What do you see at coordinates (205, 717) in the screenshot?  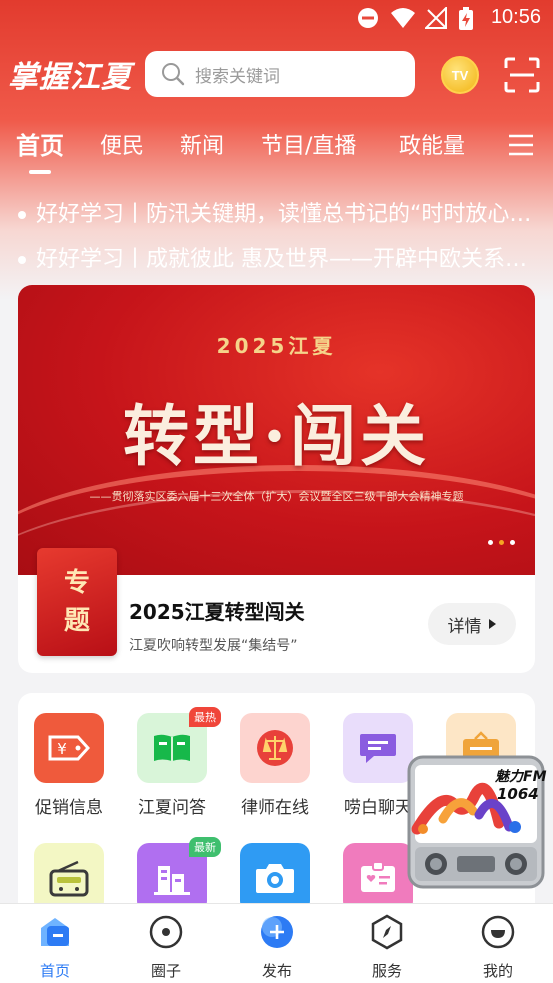 I see `hot-badge: 最热` at bounding box center [205, 717].